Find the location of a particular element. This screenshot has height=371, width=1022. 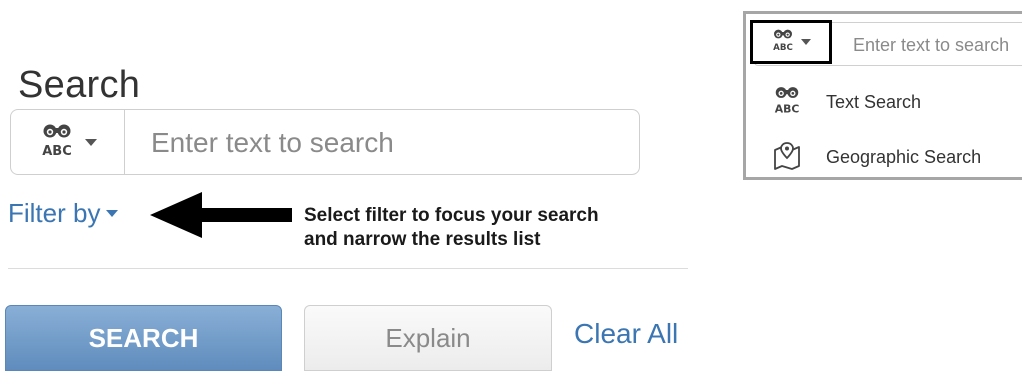

callout-line-2: and narrow the results list is located at coordinates (422, 239).